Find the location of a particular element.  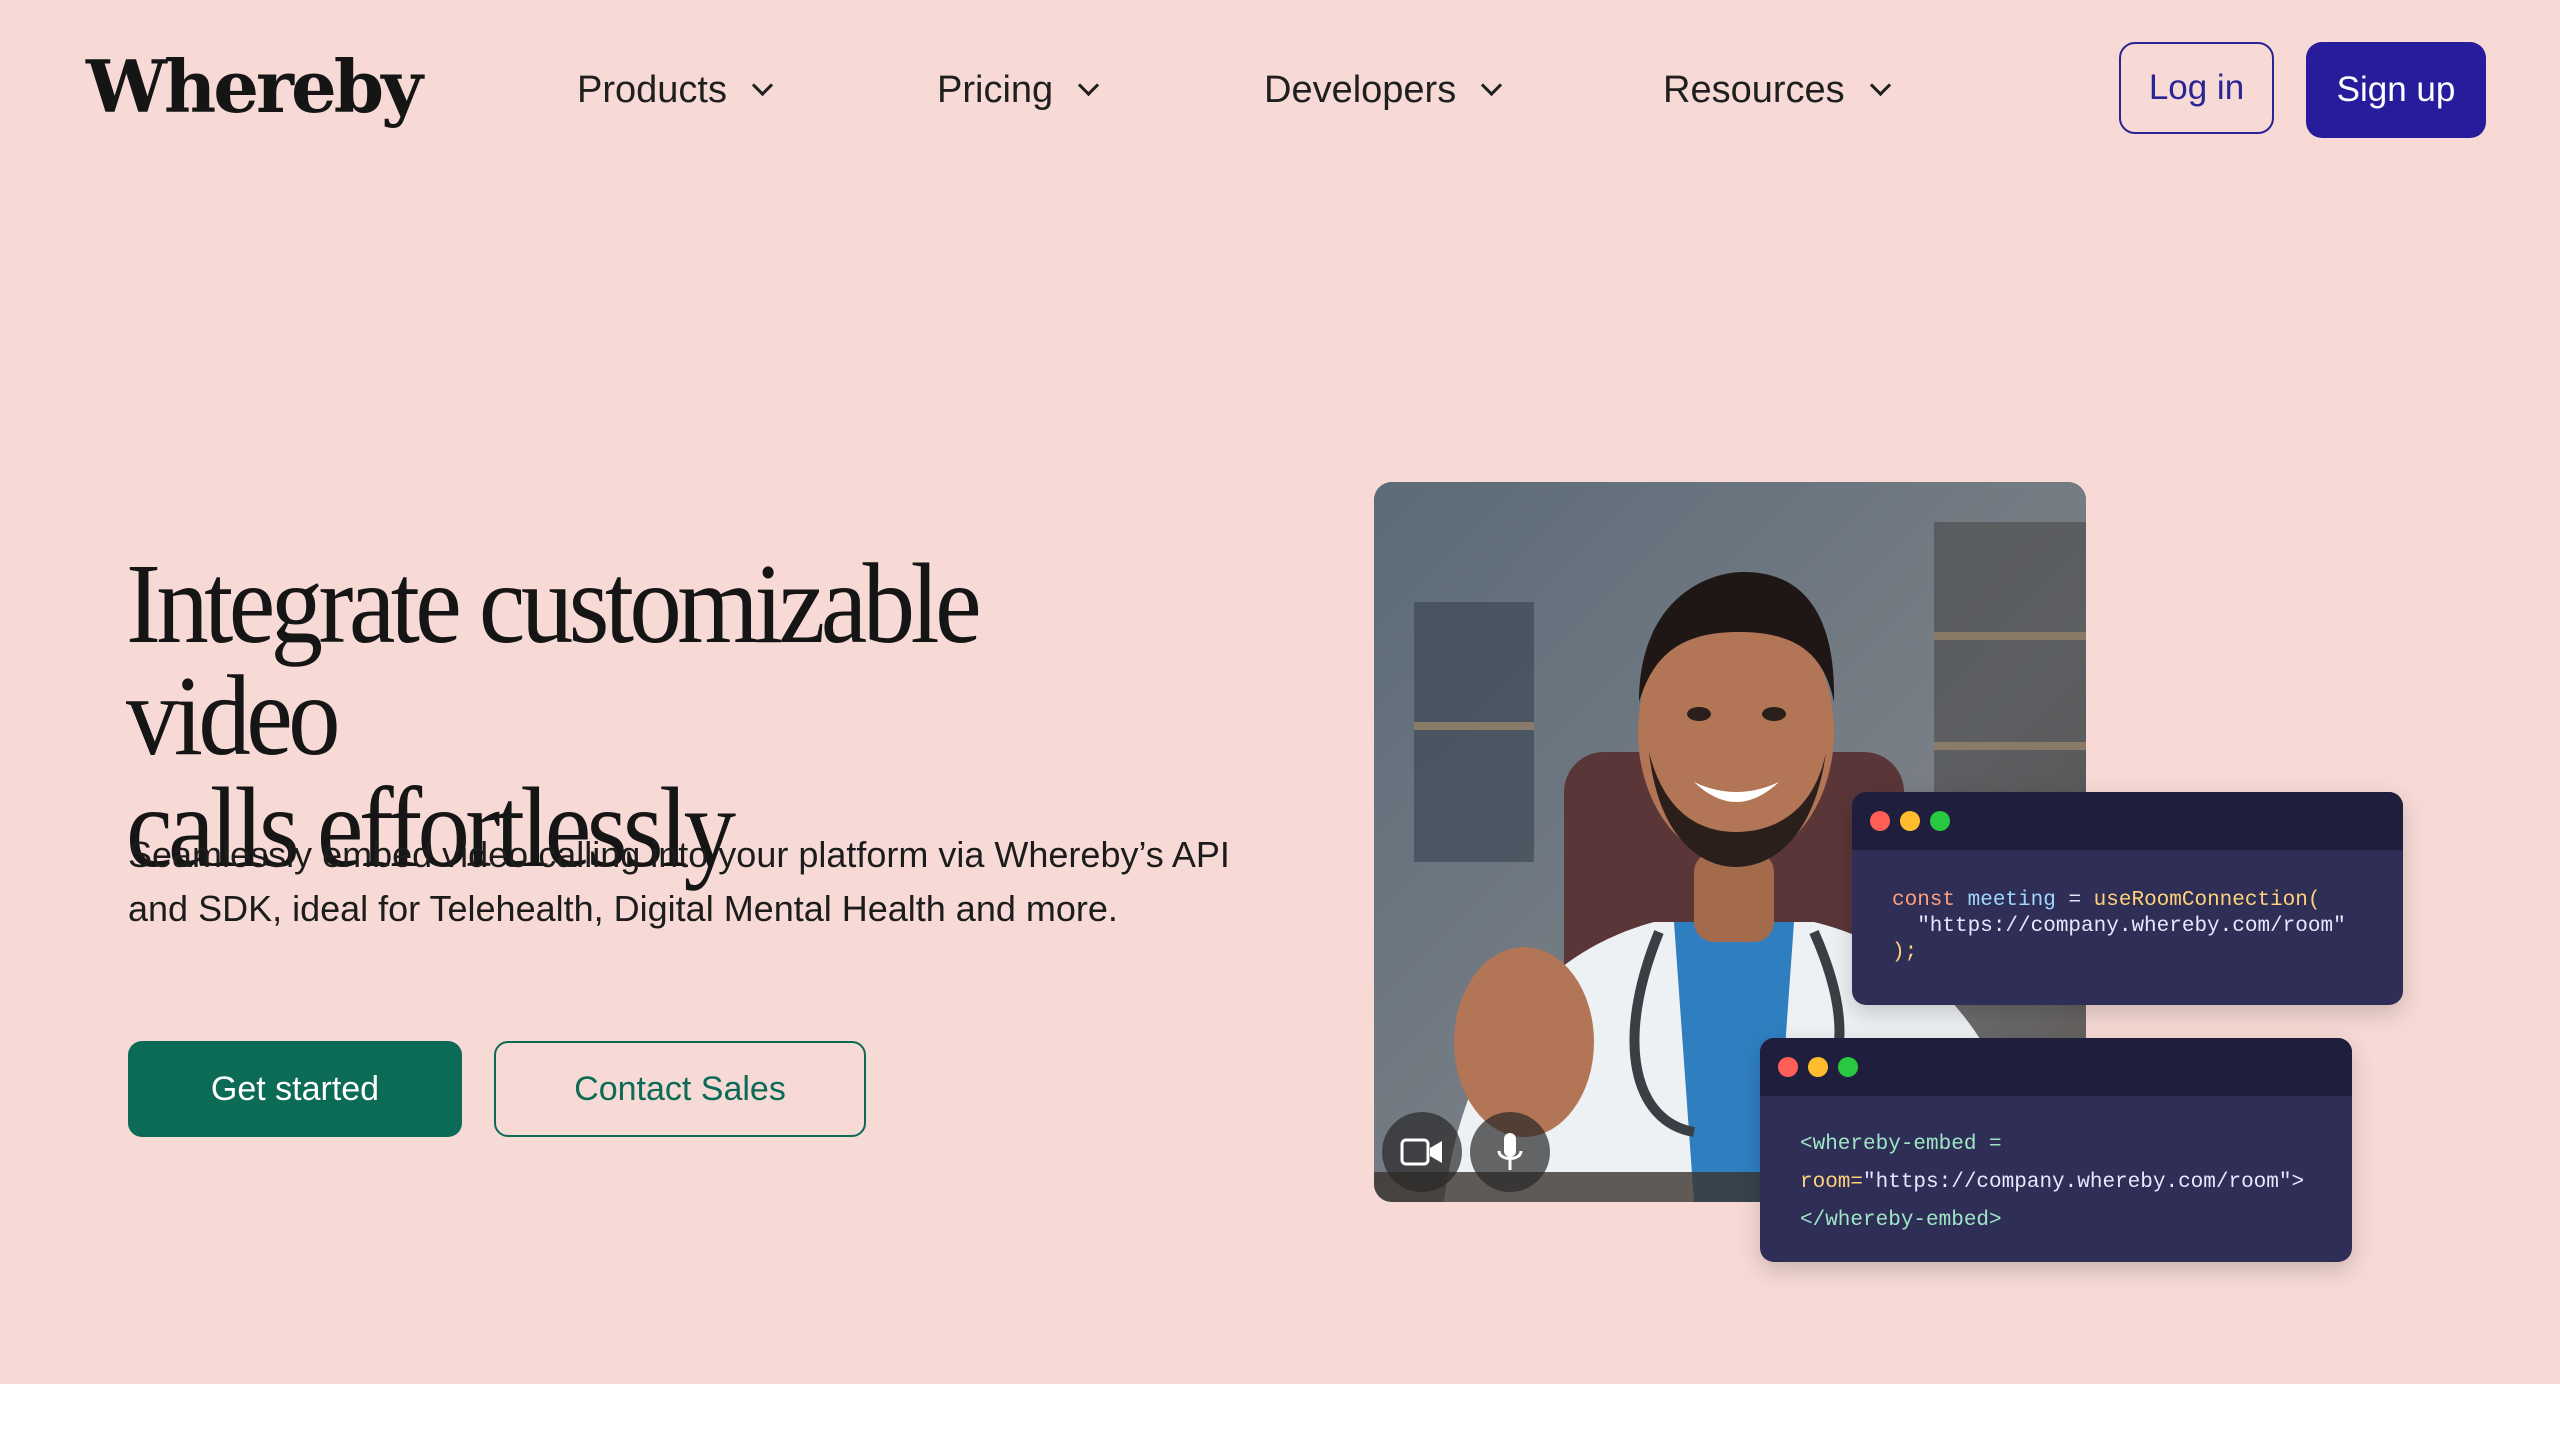

code-string: "https://company.whereby.com/room"> is located at coordinates (2084, 1182).